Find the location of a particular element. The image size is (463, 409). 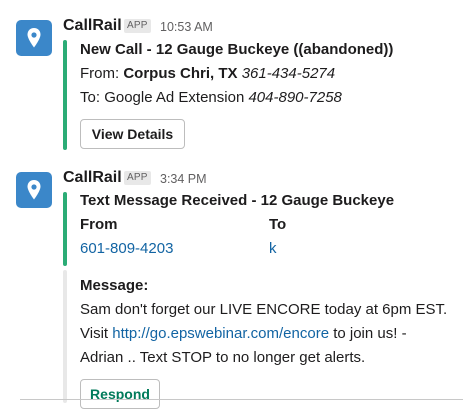

message-timestamp: 10:53 AM is located at coordinates (186, 27).